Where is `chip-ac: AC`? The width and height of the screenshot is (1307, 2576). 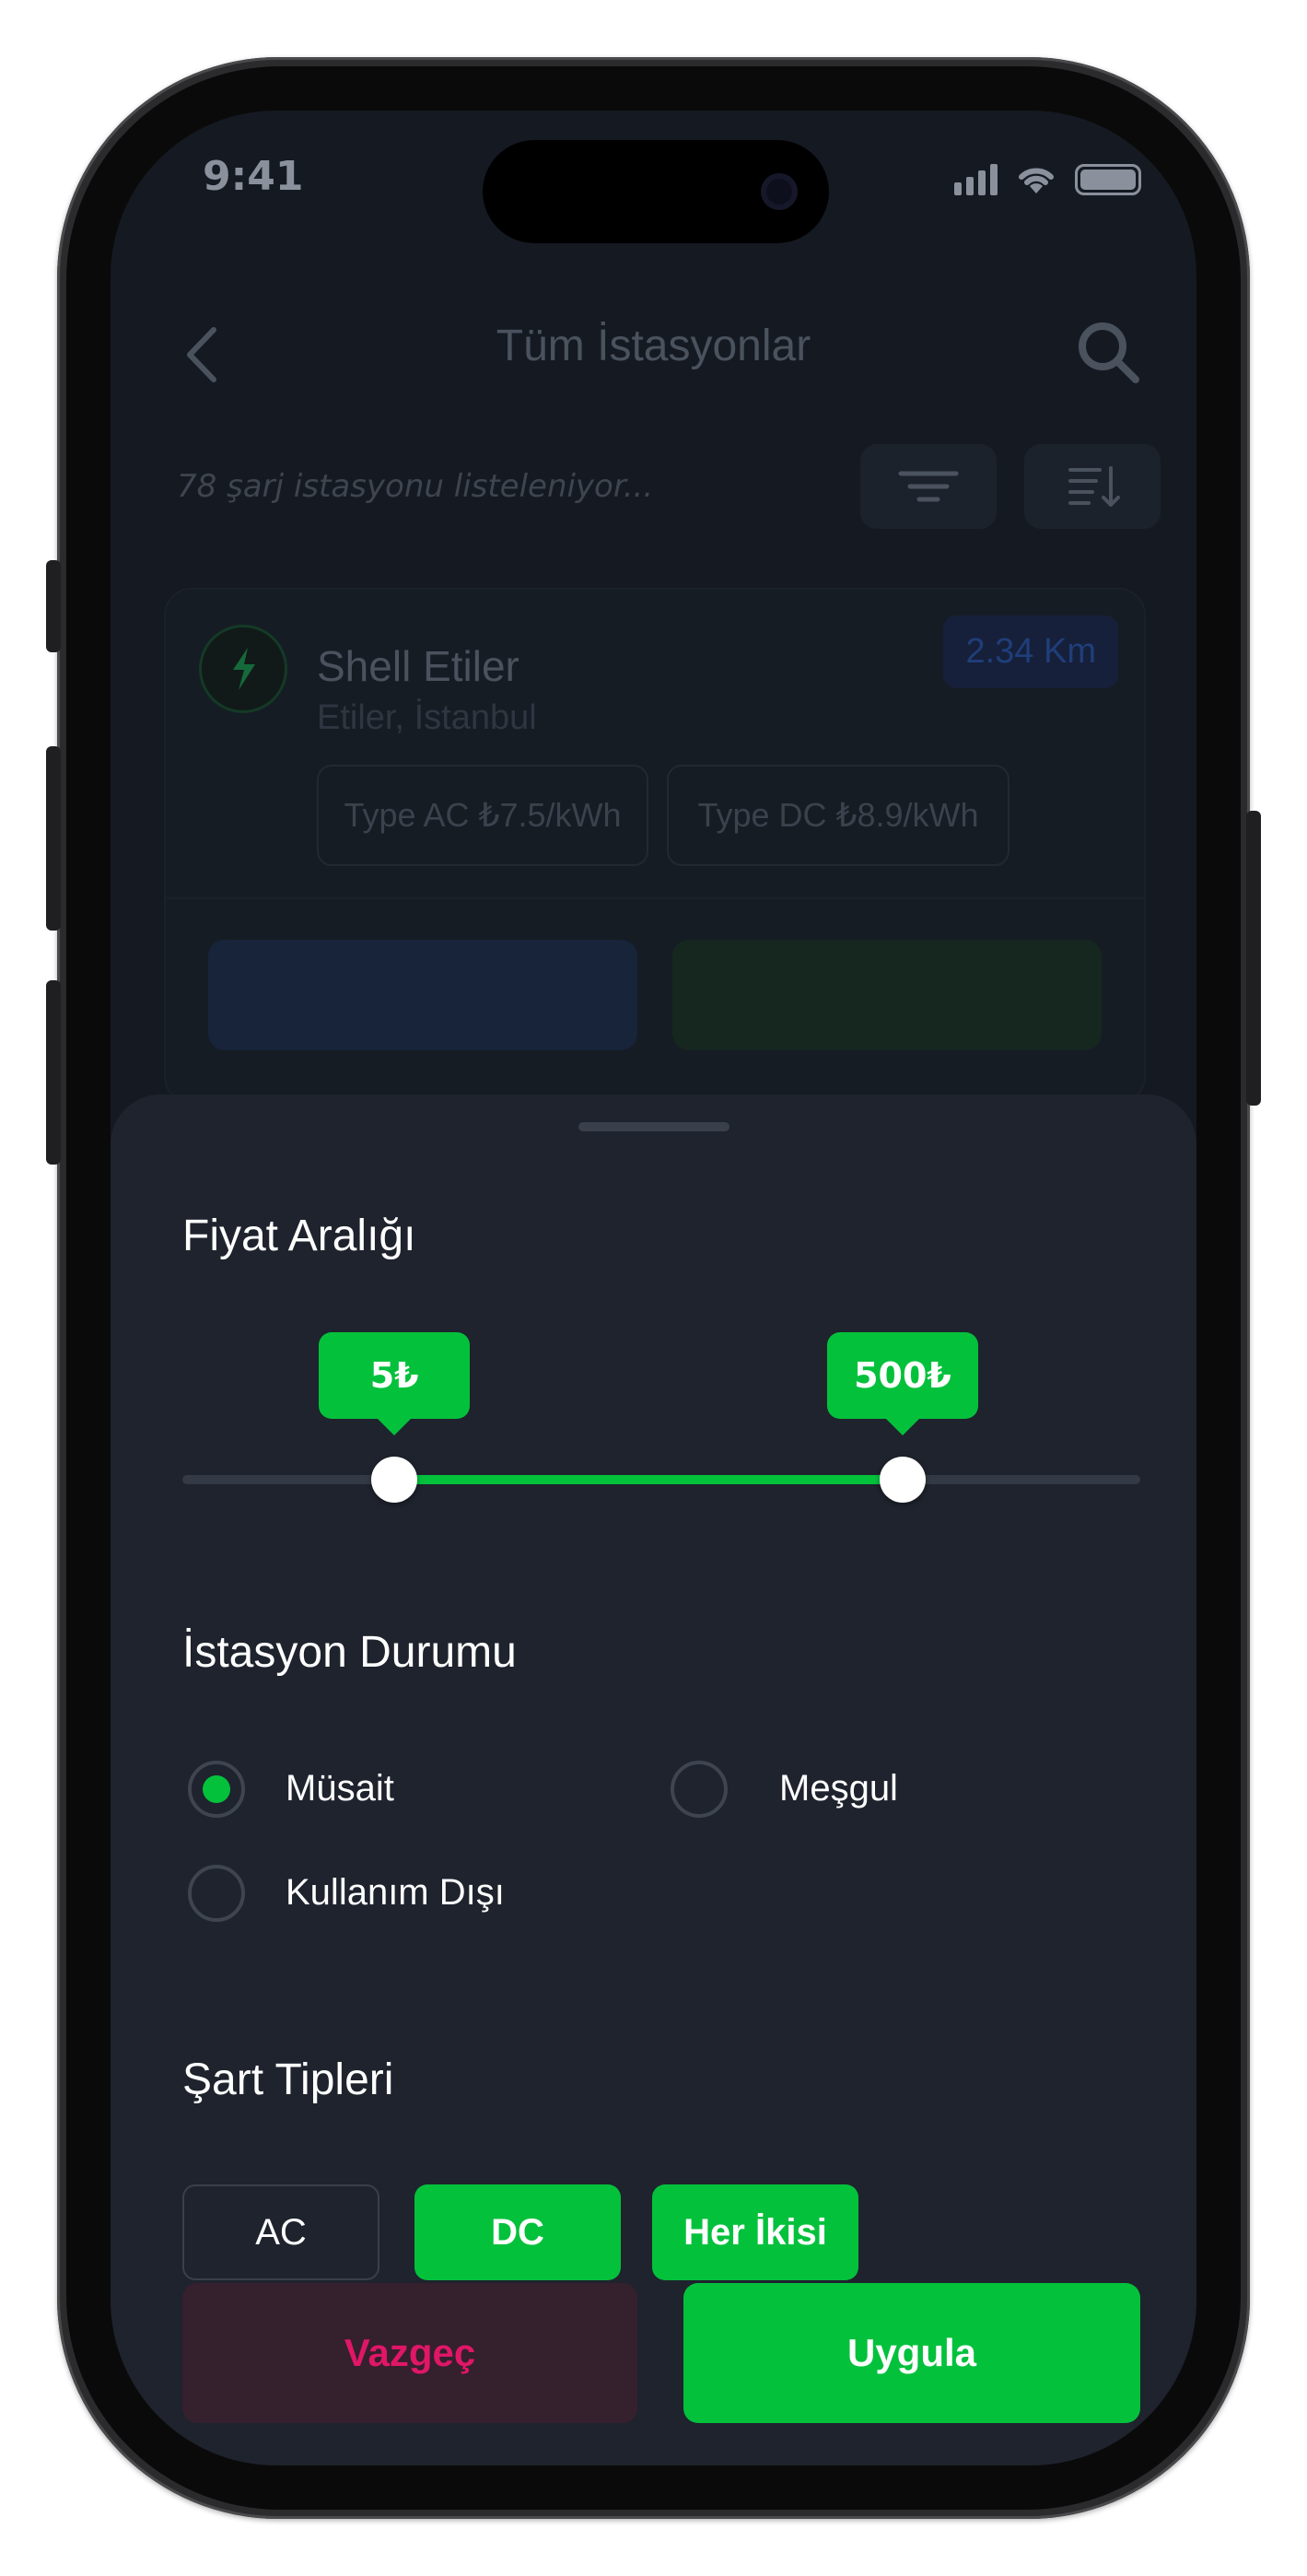
chip-ac: AC is located at coordinates (280, 2232).